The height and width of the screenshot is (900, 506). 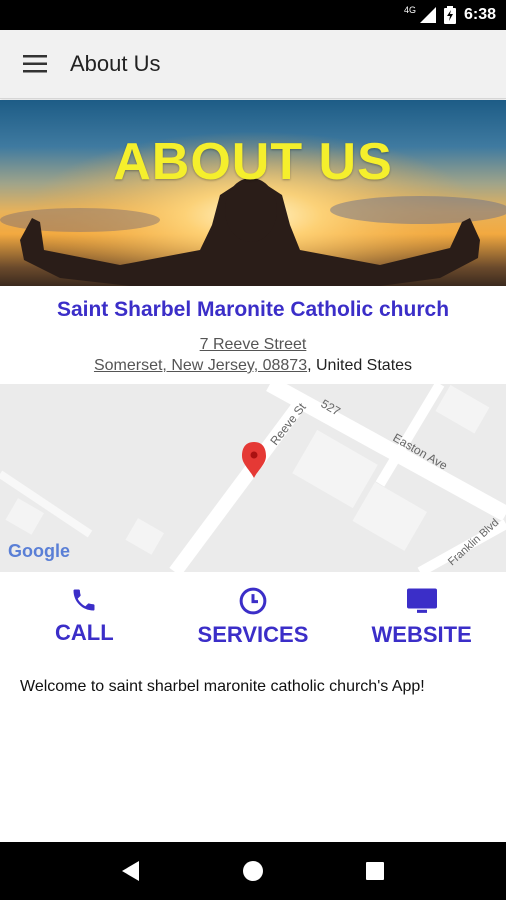 I want to click on signal-icon, so click(x=427, y=15).